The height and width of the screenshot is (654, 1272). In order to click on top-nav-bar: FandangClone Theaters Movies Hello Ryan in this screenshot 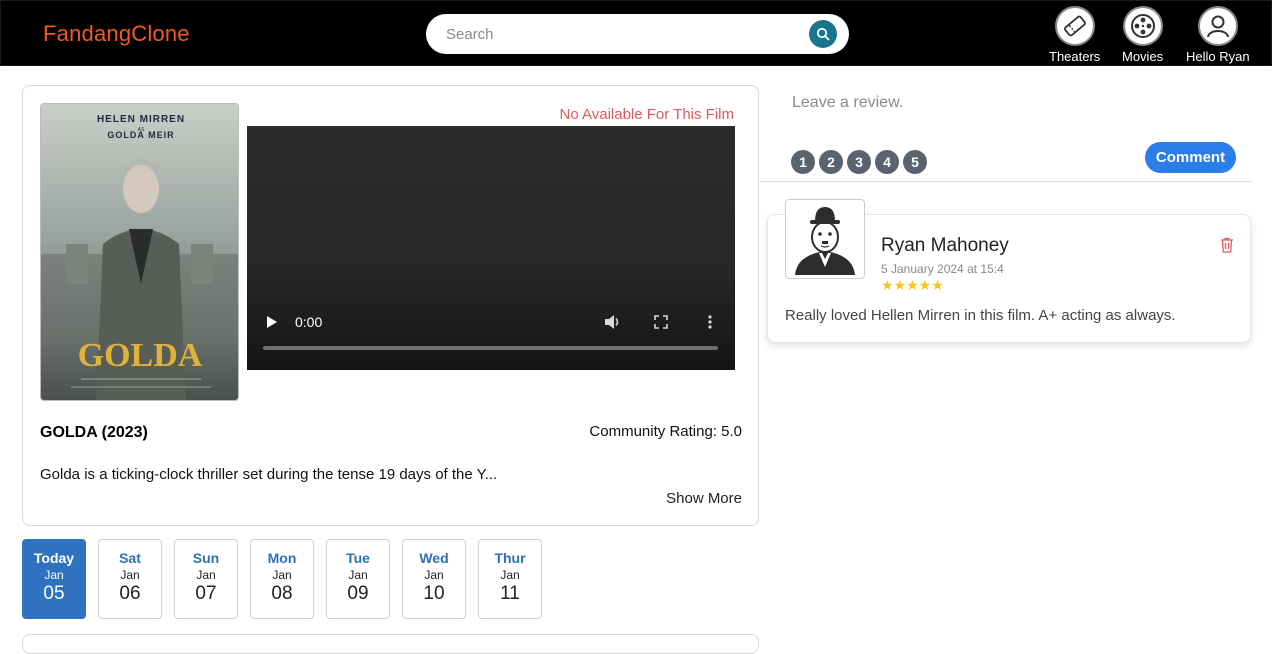, I will do `click(636, 33)`.